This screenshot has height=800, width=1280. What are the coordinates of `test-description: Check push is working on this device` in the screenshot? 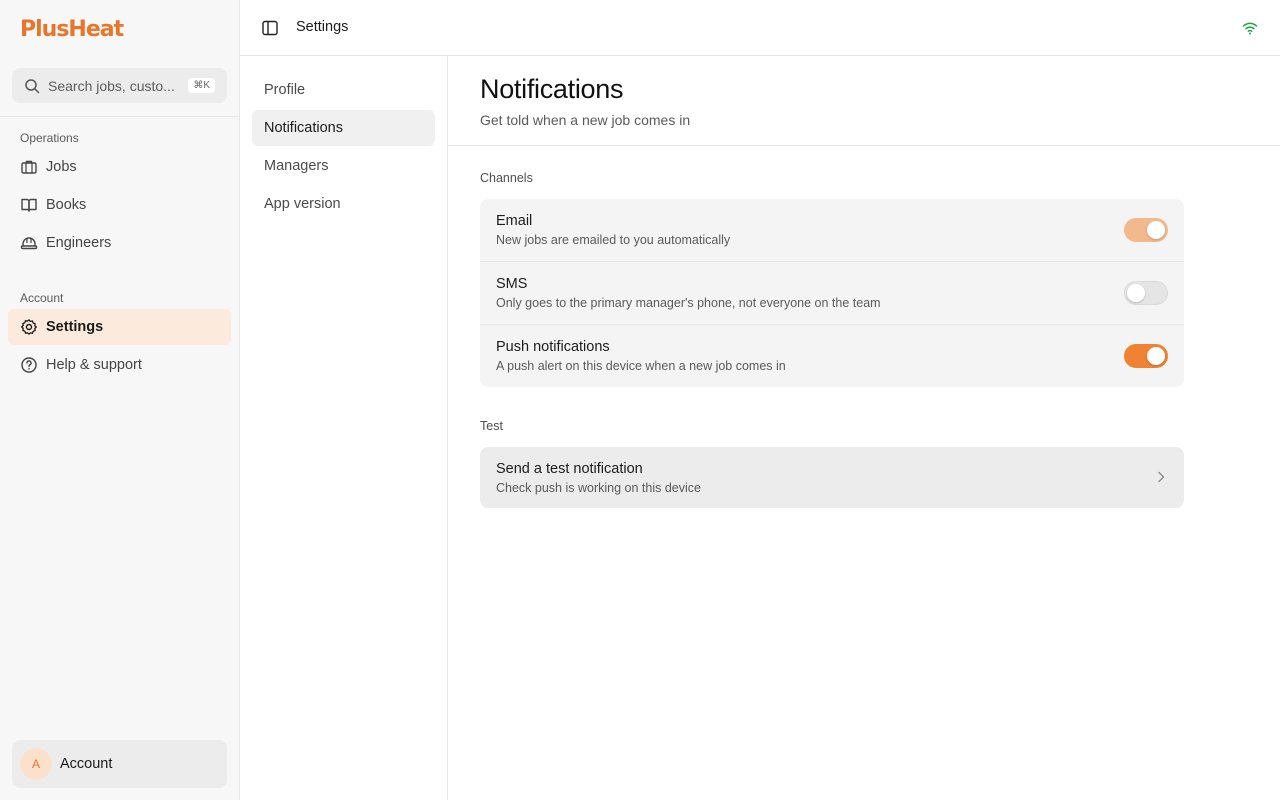 It's located at (598, 488).